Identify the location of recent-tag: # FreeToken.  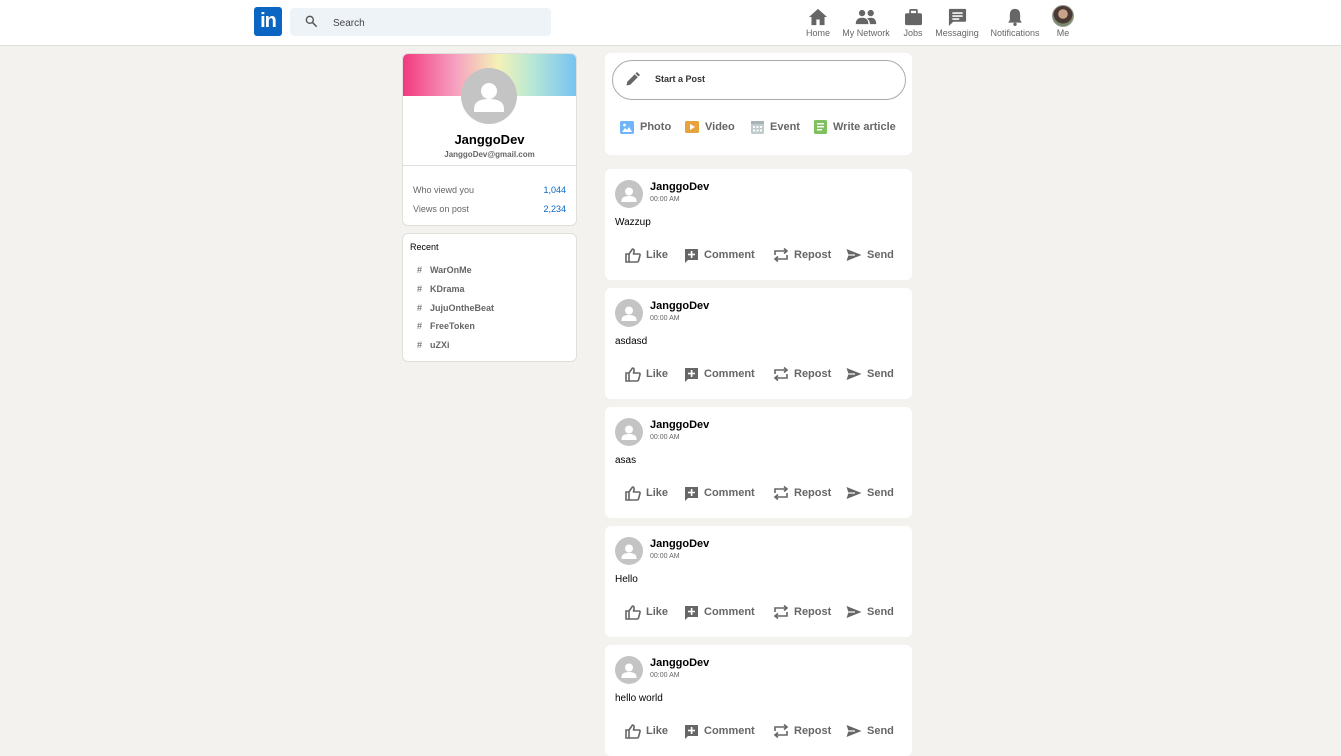
(446, 326).